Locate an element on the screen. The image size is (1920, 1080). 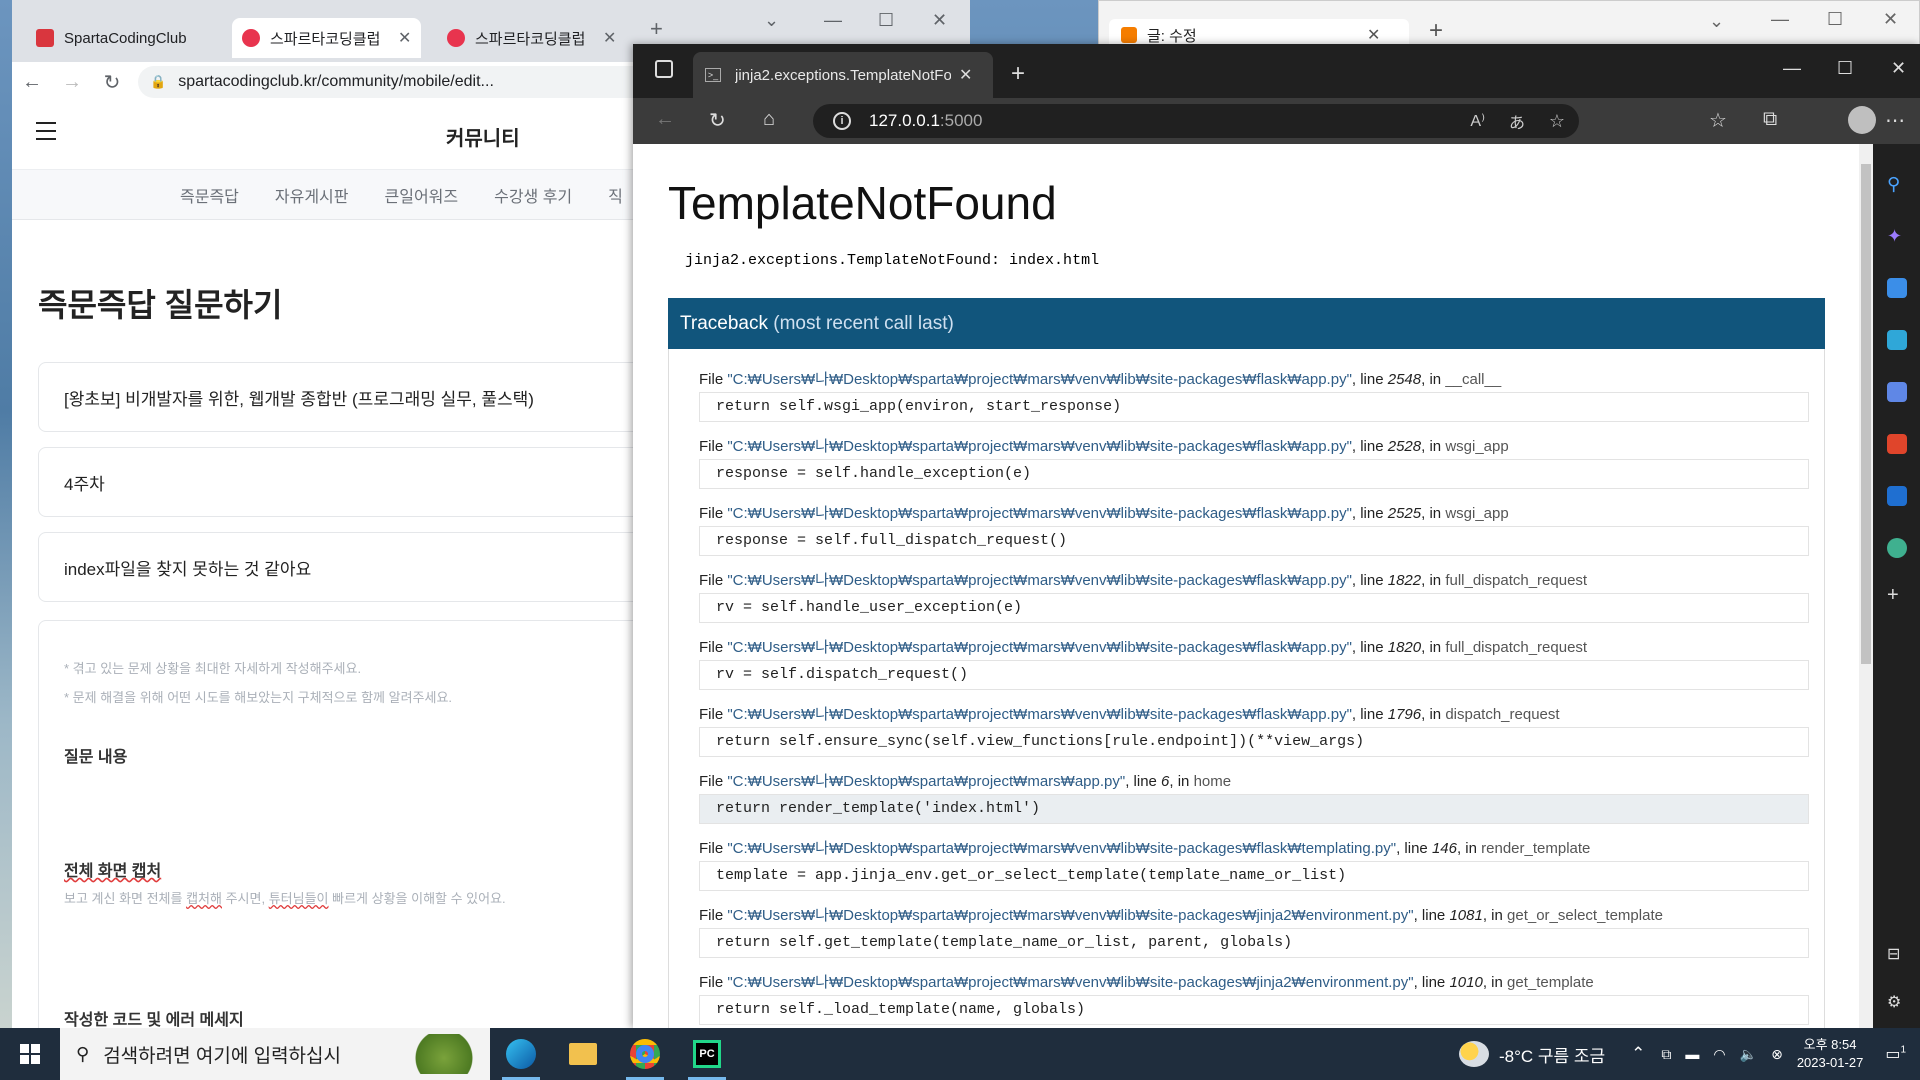
category-reviews: 수강생 후기 is located at coordinates (533, 195).